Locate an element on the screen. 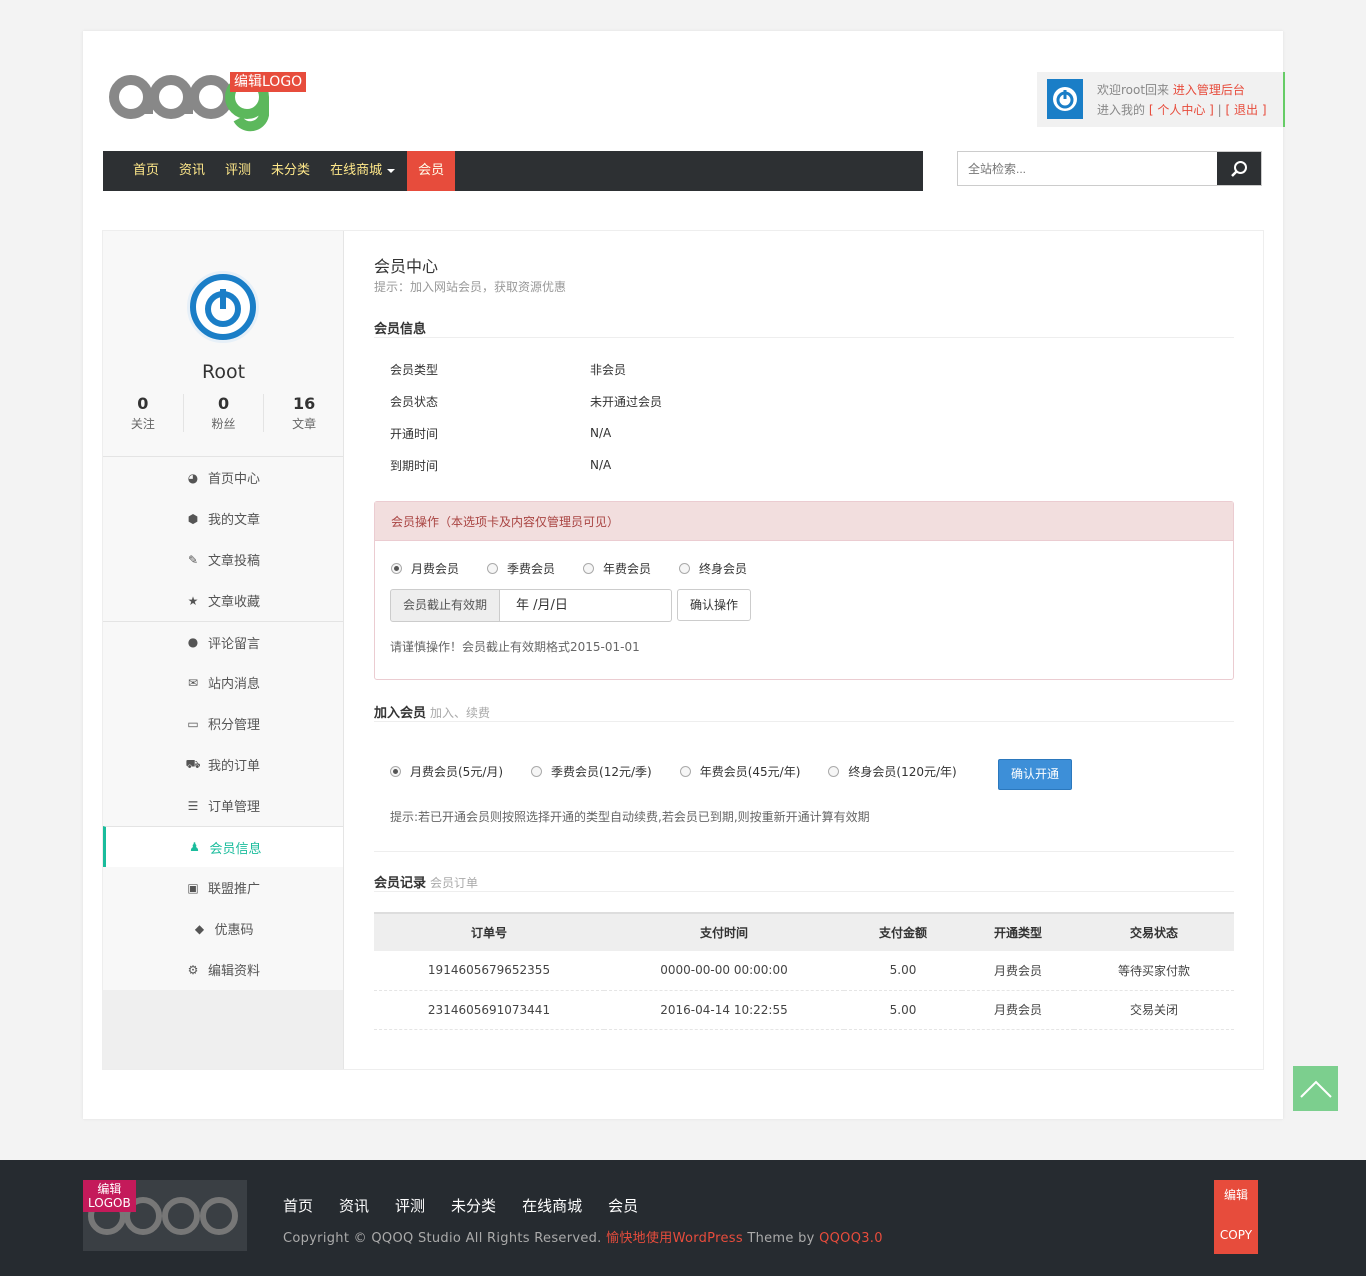 This screenshot has width=1366, height=1276. nav-item-home: 首页 is located at coordinates (146, 171).